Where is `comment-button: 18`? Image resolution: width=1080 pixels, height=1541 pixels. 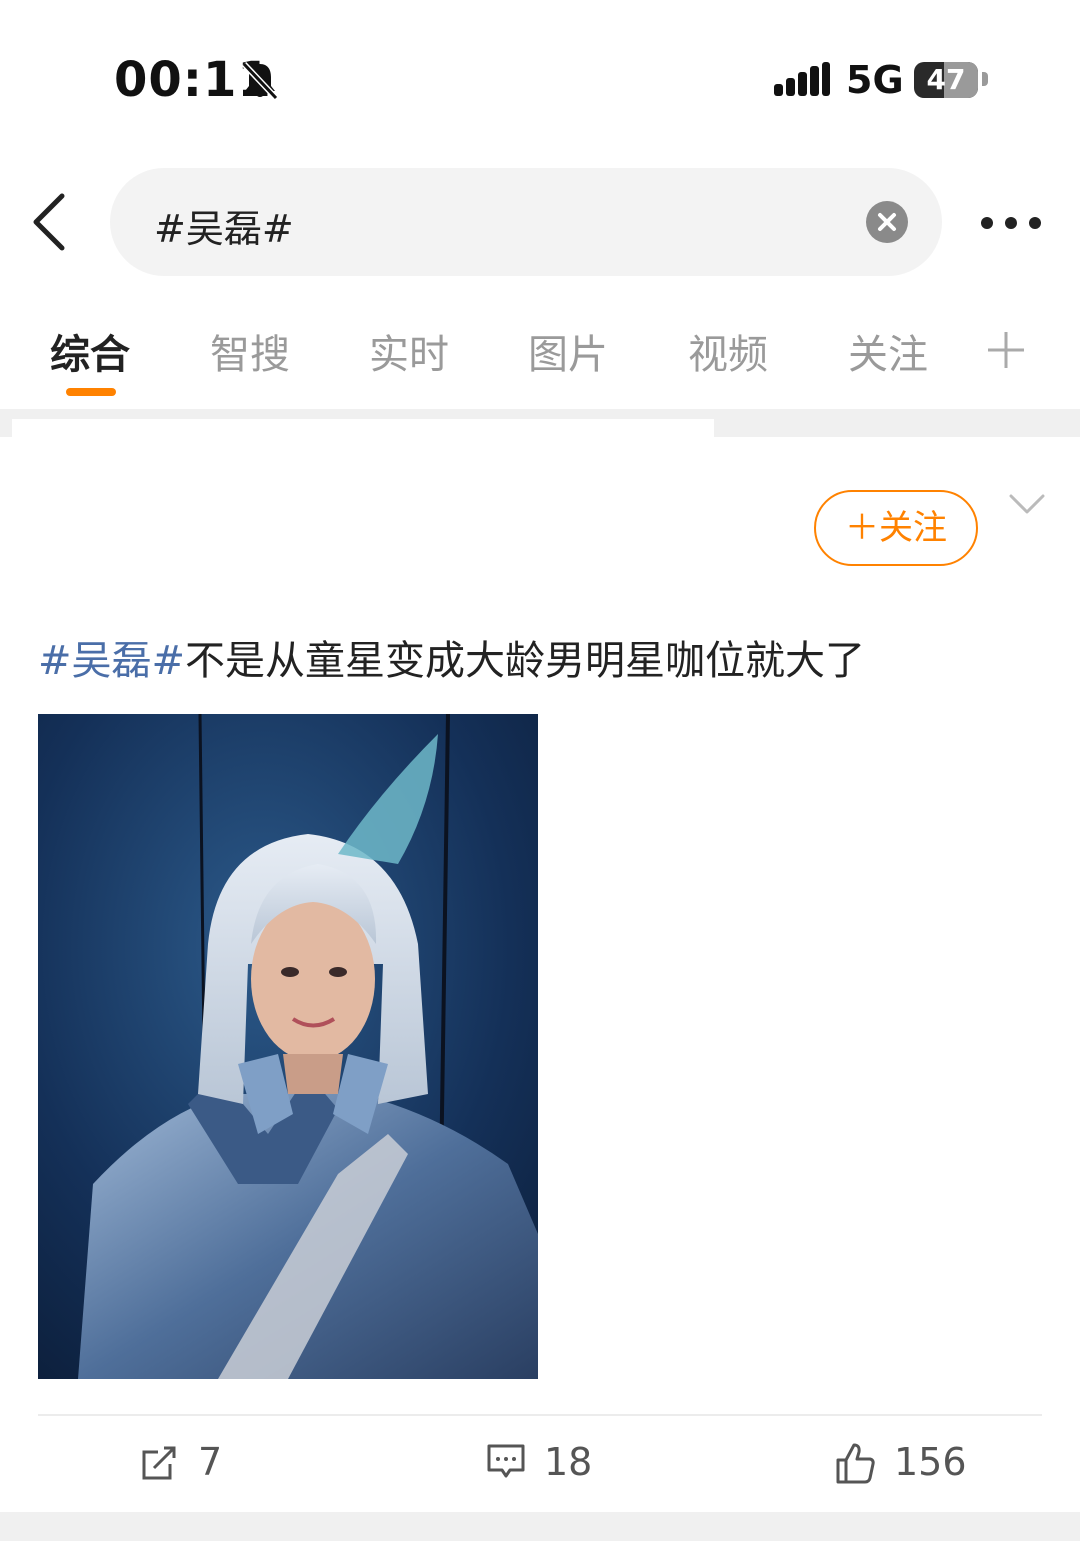 comment-button: 18 is located at coordinates (541, 1463).